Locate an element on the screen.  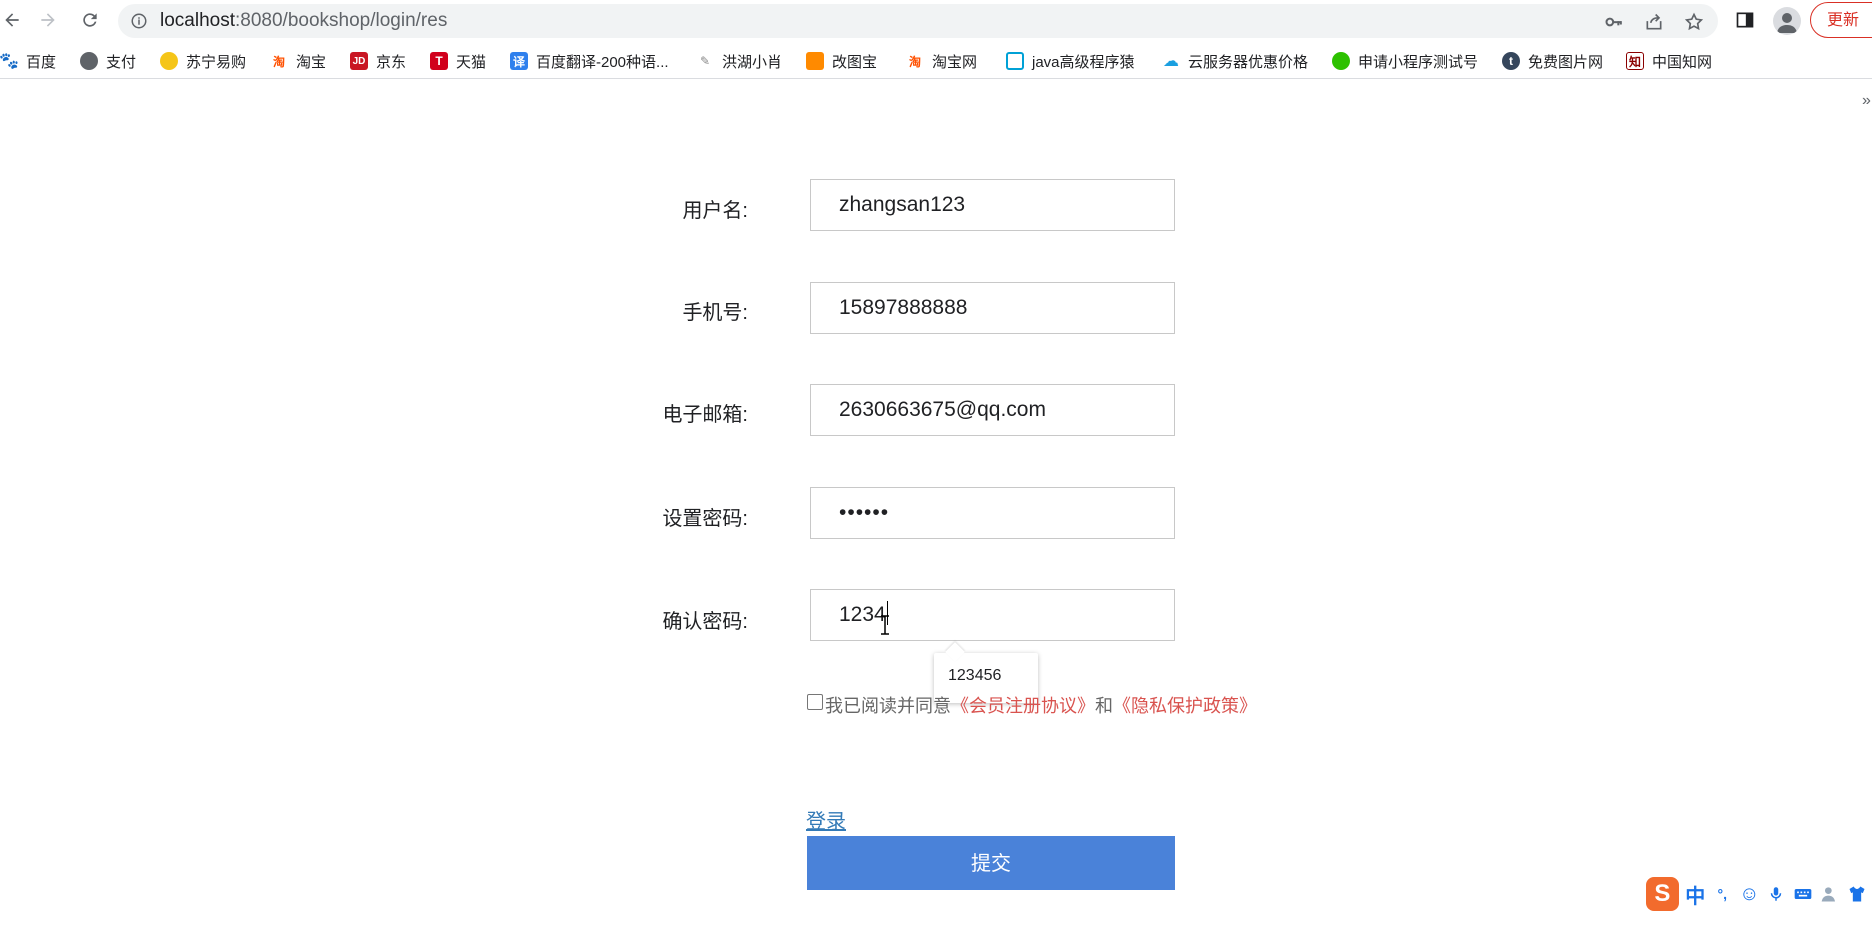
feather-icon: ✎ is located at coordinates (705, 61).